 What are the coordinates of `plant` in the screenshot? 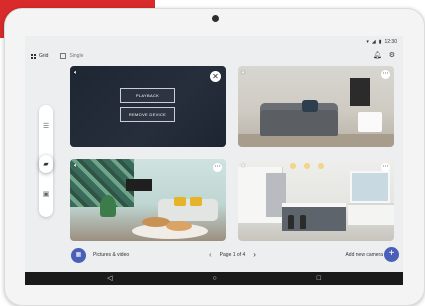 It's located at (108, 206).